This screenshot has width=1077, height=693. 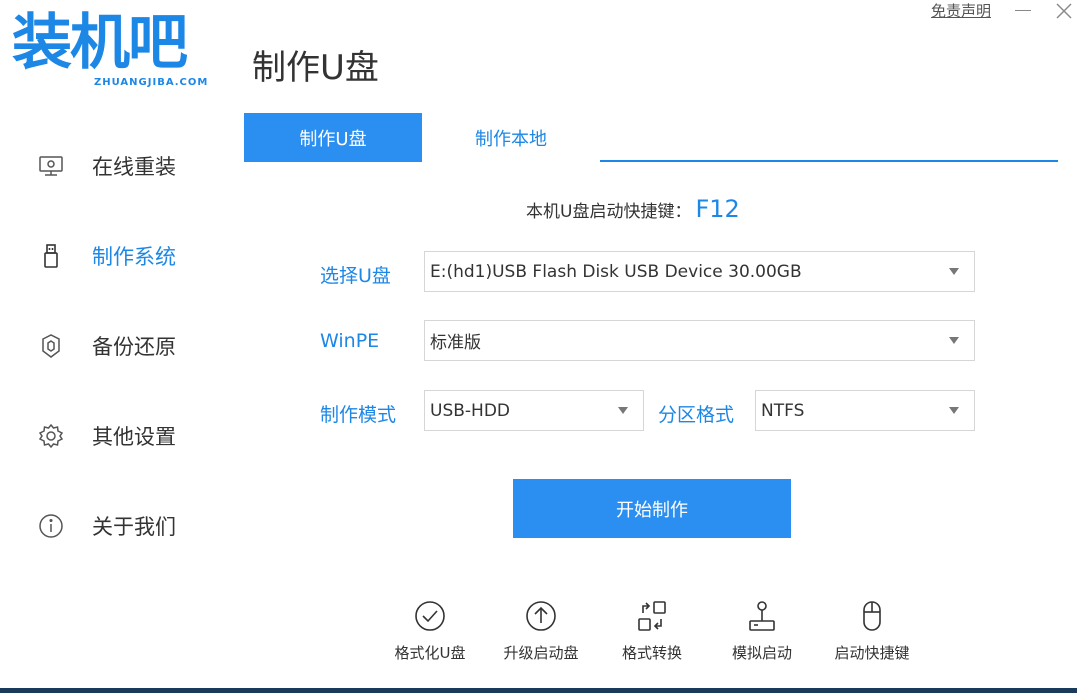 I want to click on mouse-icon, so click(x=872, y=616).